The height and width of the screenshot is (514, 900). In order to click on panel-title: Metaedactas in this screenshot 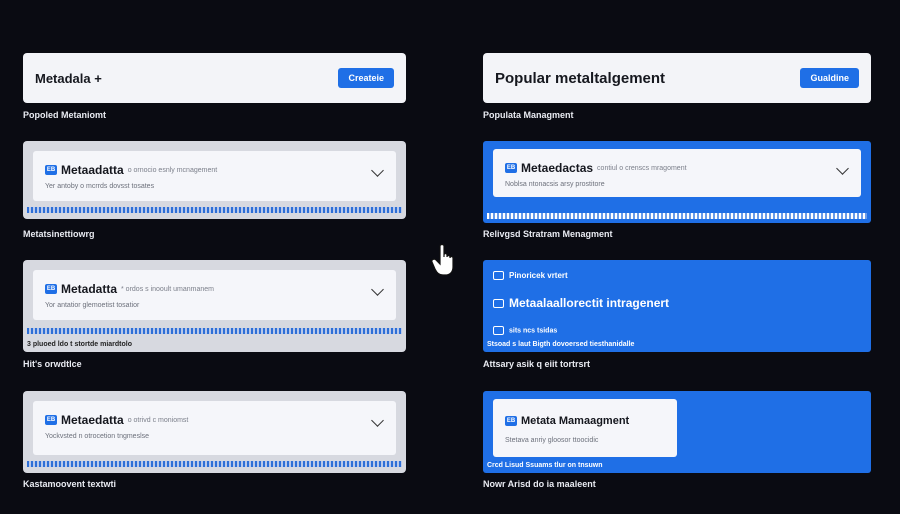, I will do `click(557, 168)`.